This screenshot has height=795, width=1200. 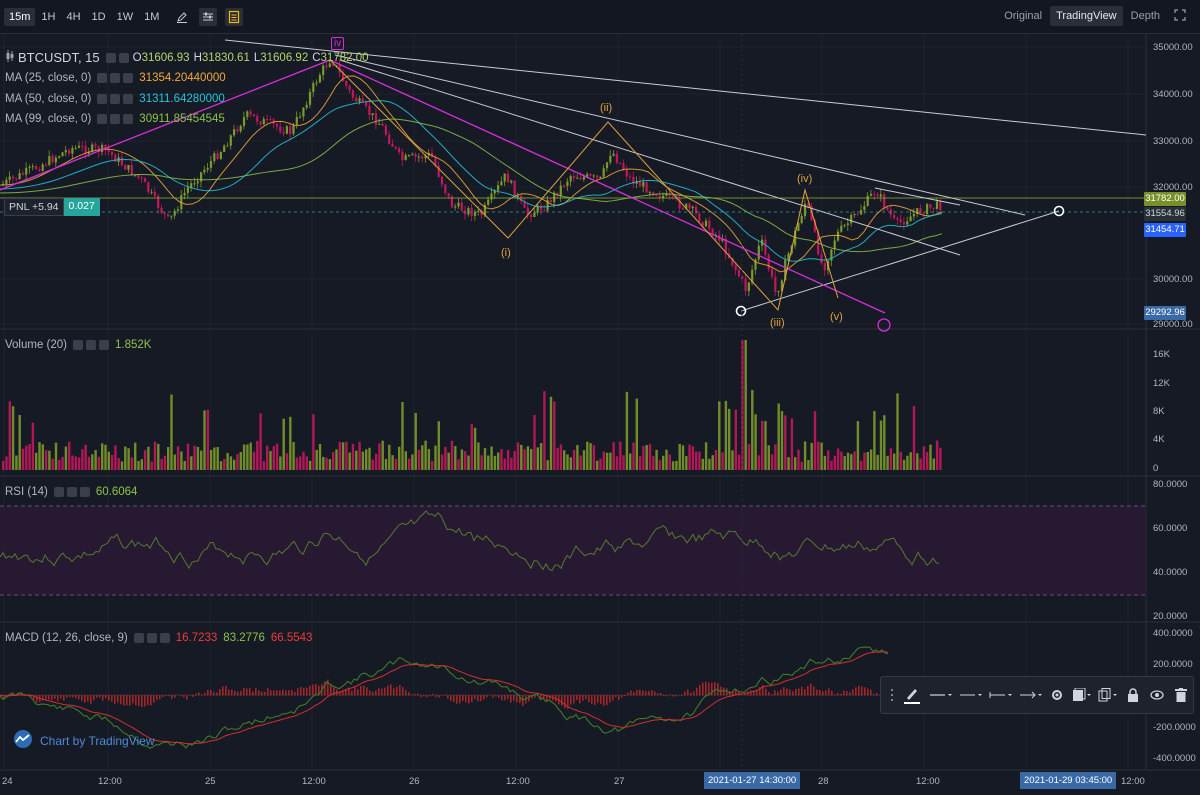 What do you see at coordinates (941, 695) in the screenshot?
I see `line-color-dropdown-icon` at bounding box center [941, 695].